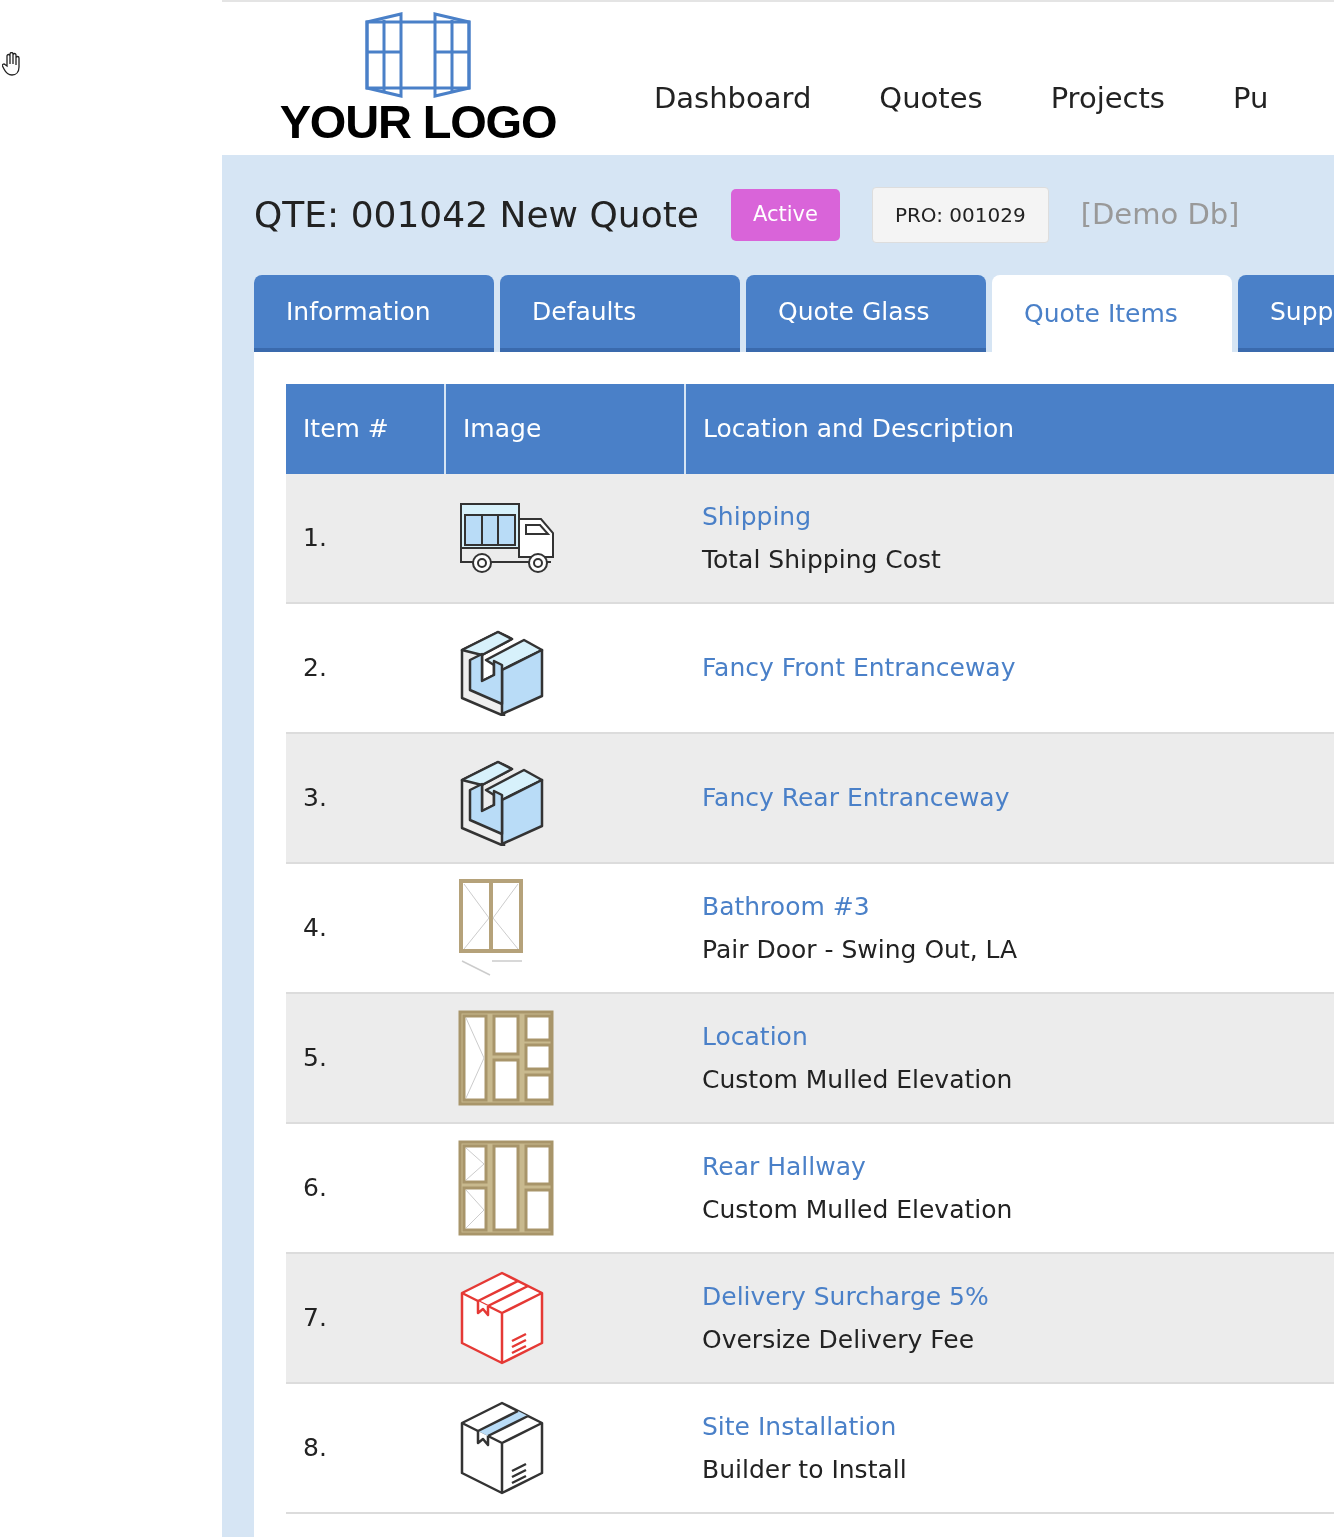 The height and width of the screenshot is (1537, 1334). What do you see at coordinates (1112, 313) in the screenshot?
I see `tab: Quote Items` at bounding box center [1112, 313].